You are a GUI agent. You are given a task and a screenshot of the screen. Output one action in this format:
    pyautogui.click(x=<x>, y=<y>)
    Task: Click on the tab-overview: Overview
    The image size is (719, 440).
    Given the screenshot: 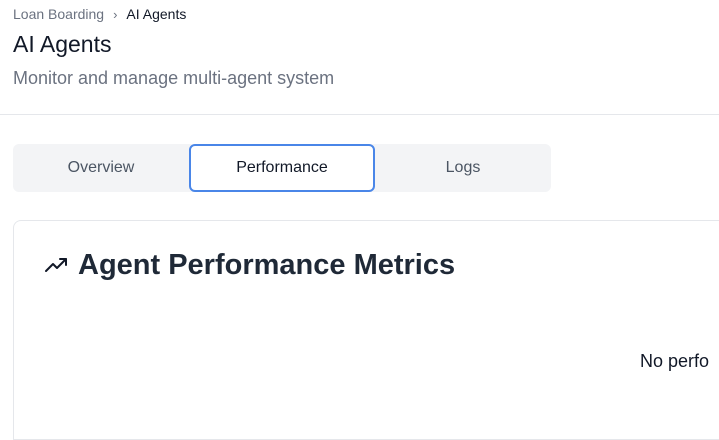 What is the action you would take?
    pyautogui.click(x=101, y=168)
    